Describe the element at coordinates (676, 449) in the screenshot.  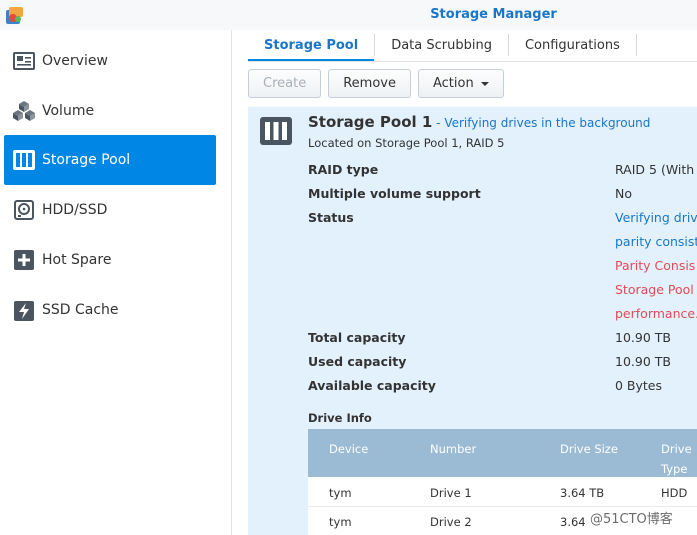
I see `column-header-drive-type-line: Drive` at that location.